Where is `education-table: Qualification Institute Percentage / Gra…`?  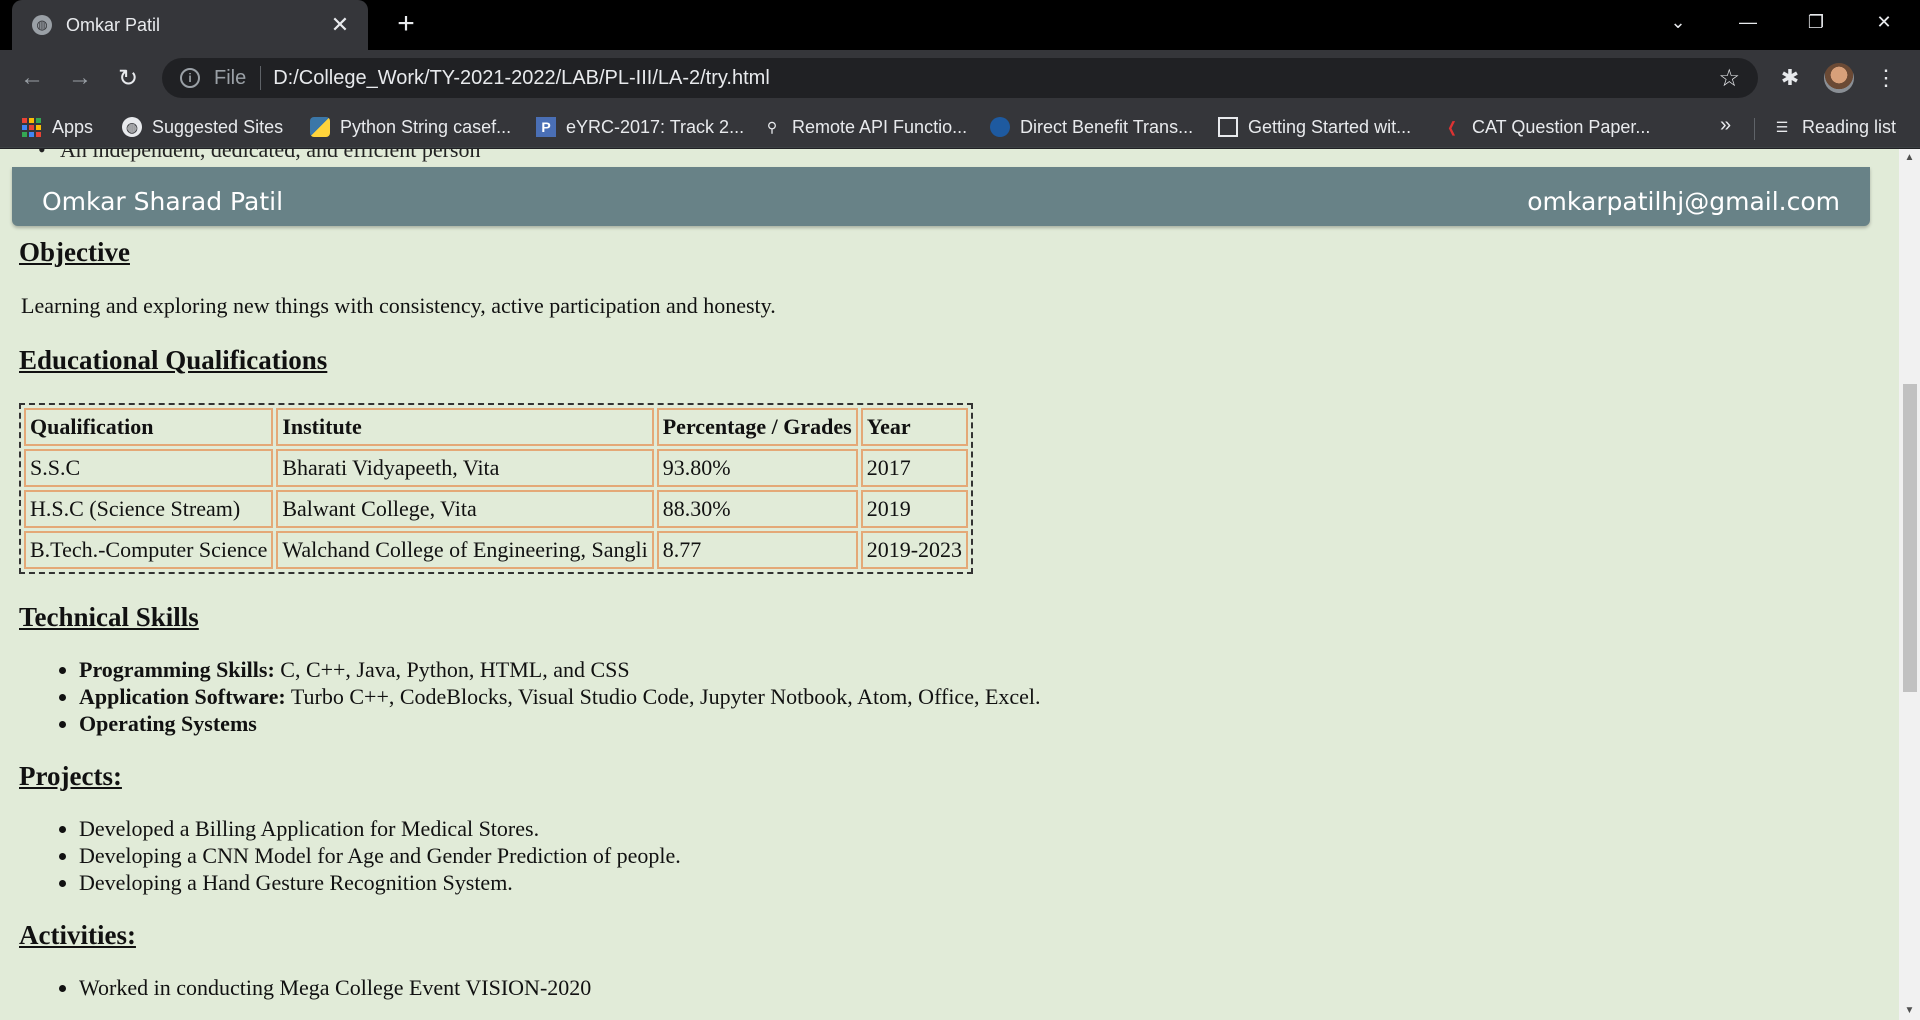 education-table: Qualification Institute Percentage / Gra… is located at coordinates (496, 488).